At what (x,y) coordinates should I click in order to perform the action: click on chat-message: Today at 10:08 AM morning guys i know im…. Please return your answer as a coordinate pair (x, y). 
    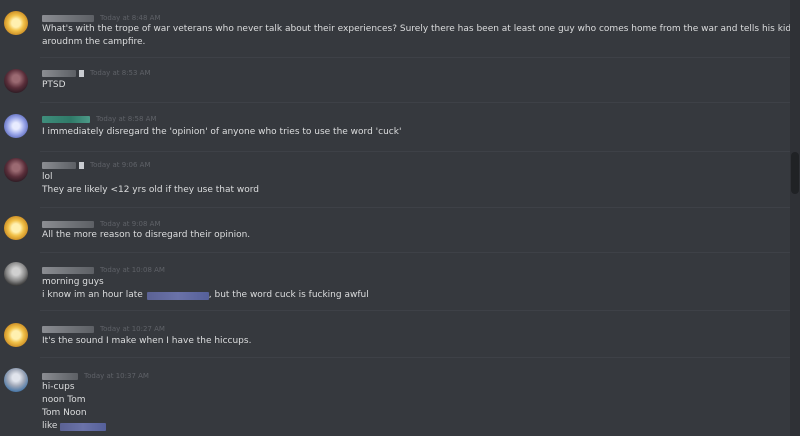
    Looking at the image, I should click on (395, 281).